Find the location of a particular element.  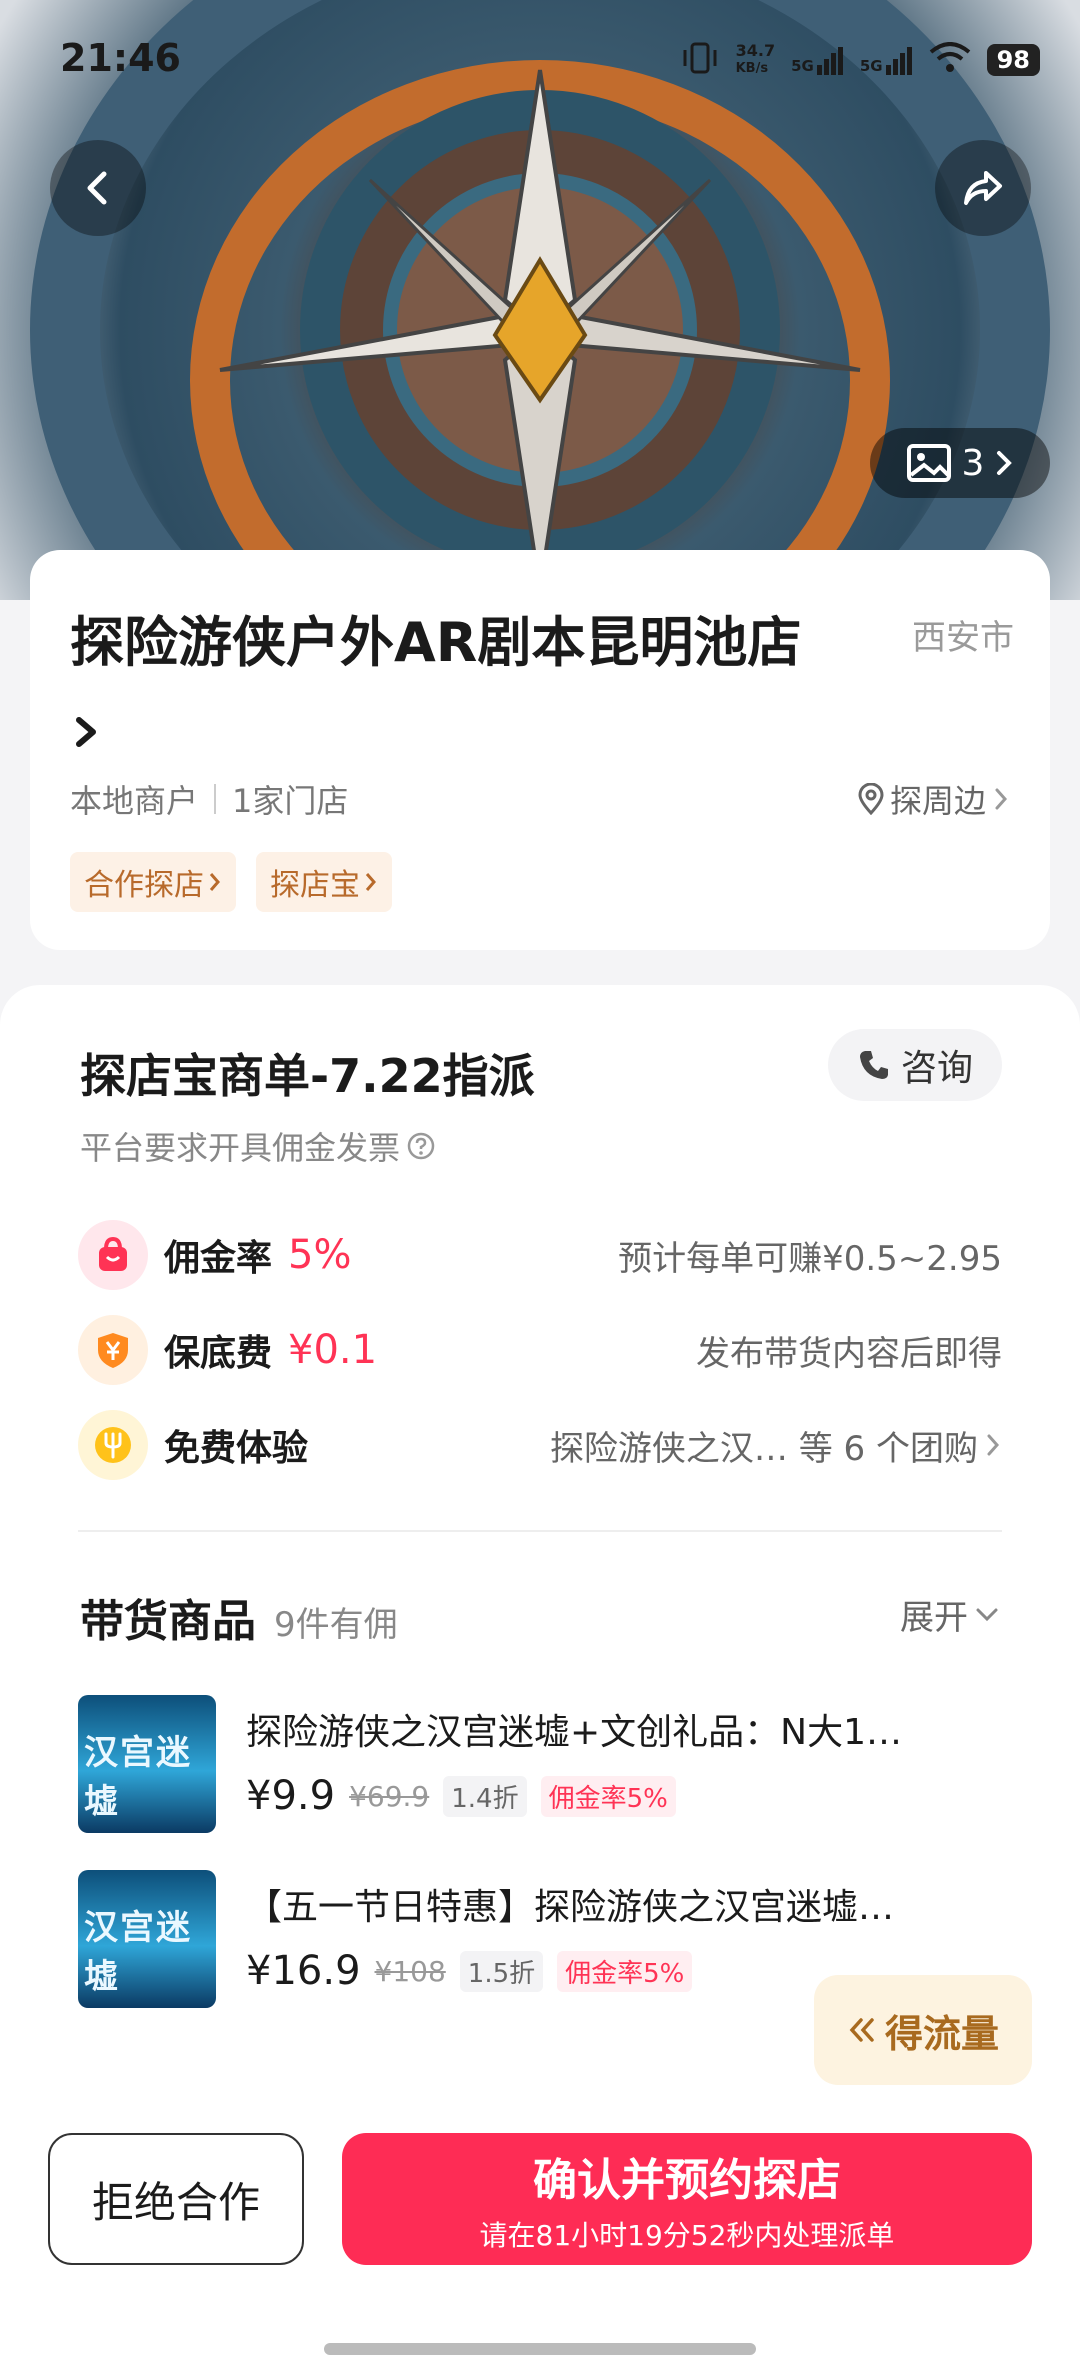

meta-divider is located at coordinates (215, 799).